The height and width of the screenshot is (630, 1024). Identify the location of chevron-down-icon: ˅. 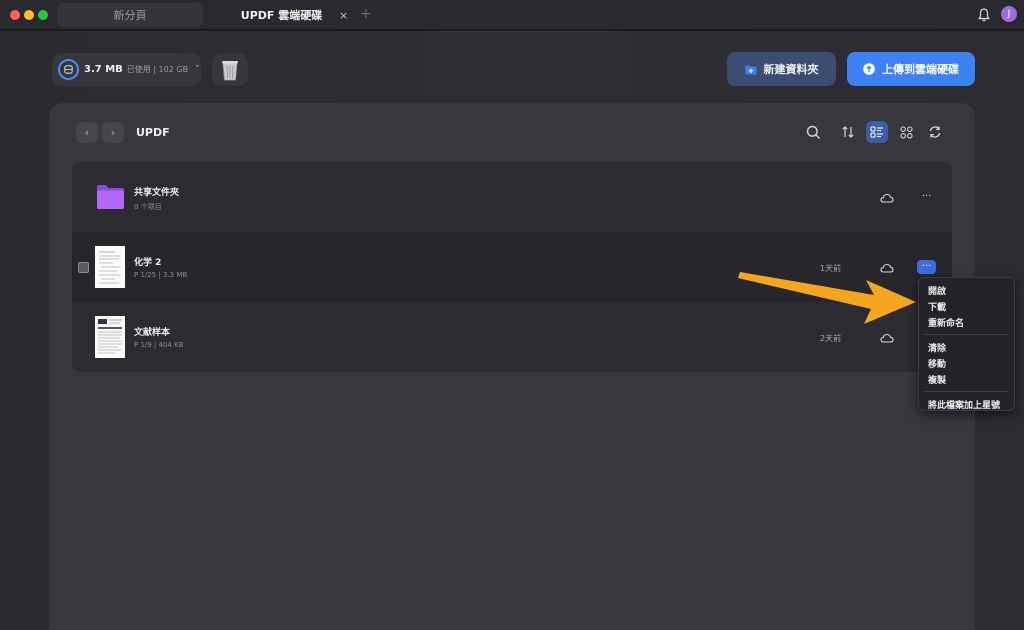
(197, 70).